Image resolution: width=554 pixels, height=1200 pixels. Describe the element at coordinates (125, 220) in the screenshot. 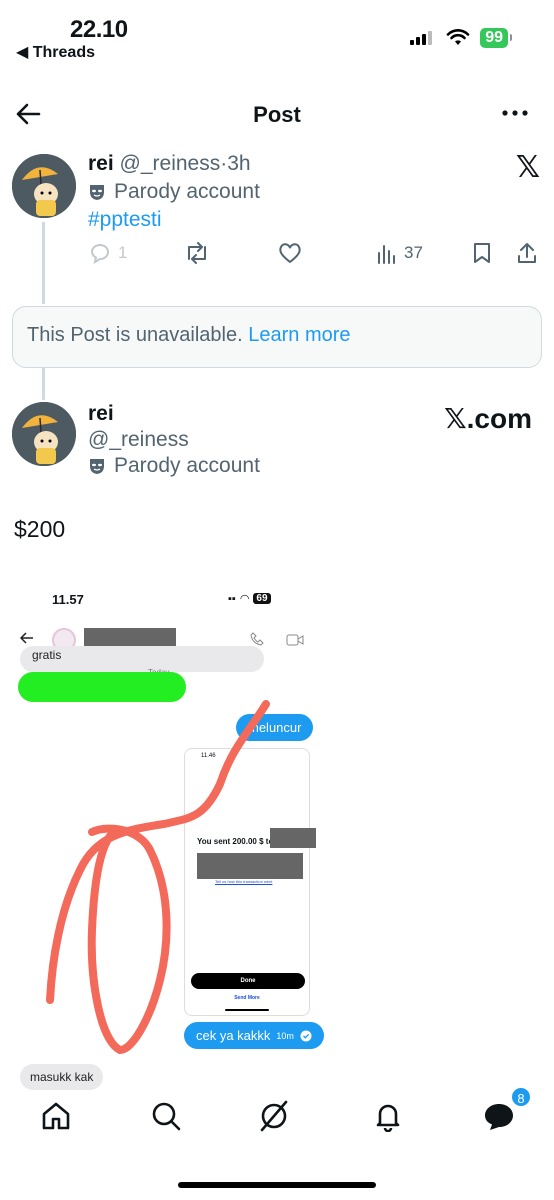

I see `hashtag-link: #pptesti` at that location.